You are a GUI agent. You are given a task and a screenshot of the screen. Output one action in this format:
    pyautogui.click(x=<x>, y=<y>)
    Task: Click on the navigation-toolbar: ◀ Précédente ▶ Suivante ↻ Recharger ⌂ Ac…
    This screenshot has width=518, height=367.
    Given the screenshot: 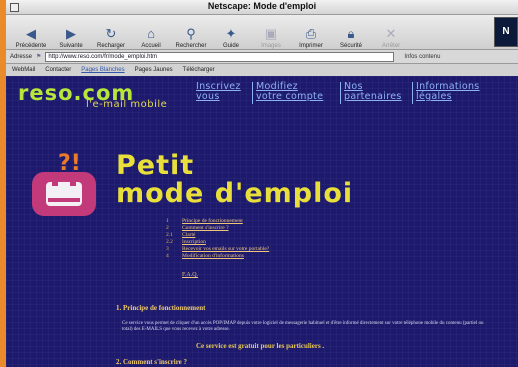 What is the action you would take?
    pyautogui.click(x=262, y=32)
    